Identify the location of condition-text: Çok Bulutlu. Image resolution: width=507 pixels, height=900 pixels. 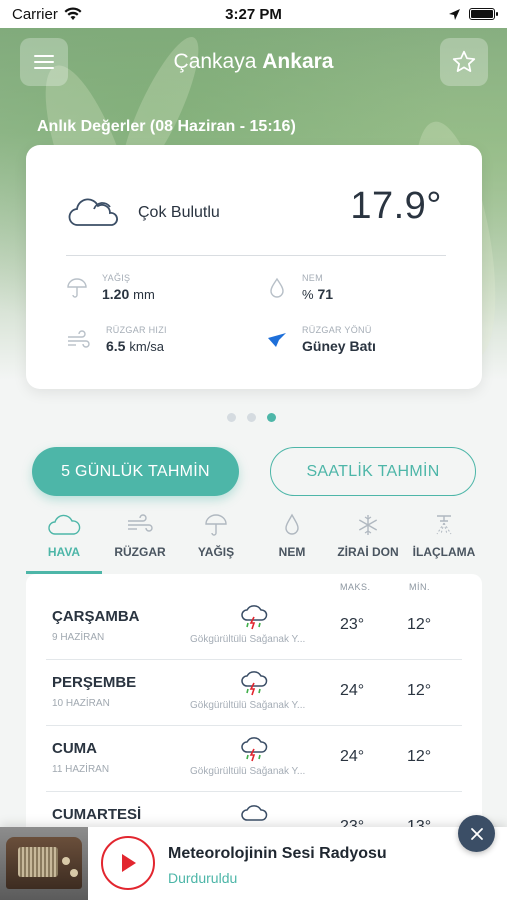
(179, 212).